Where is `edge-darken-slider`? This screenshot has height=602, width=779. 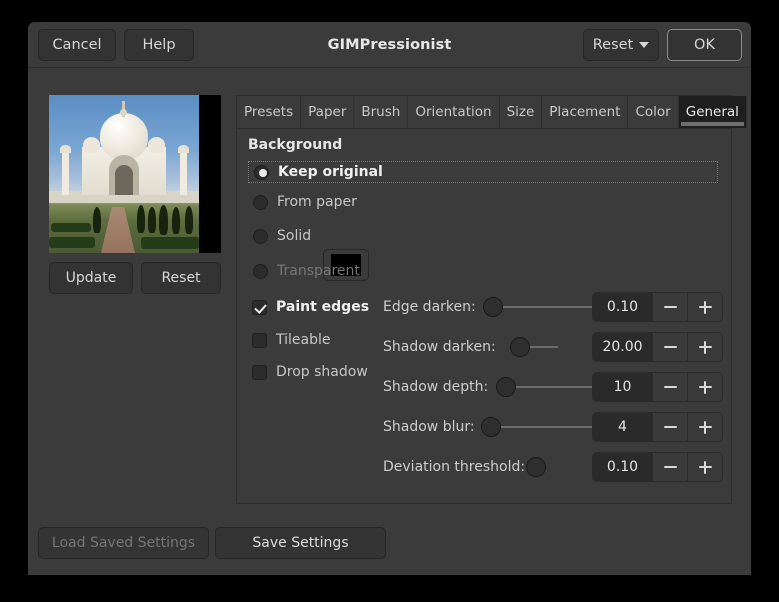 edge-darken-slider is located at coordinates (544, 307).